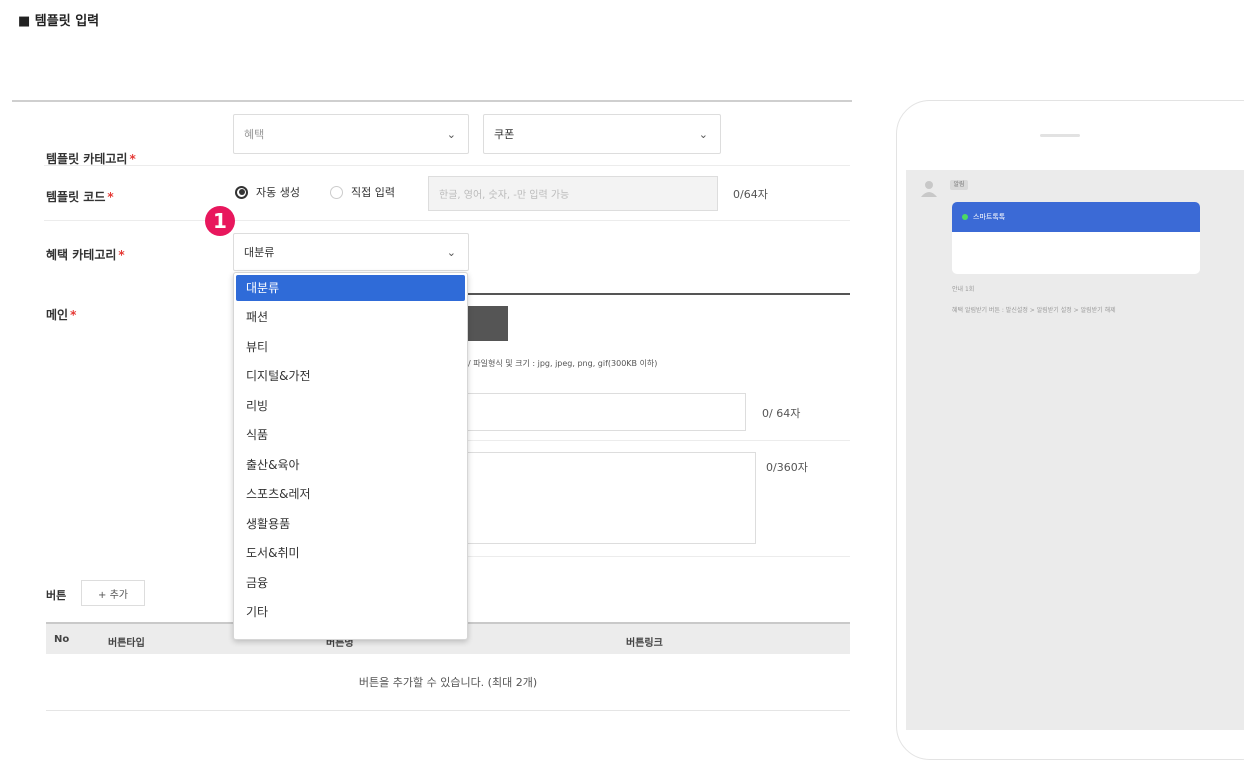 Image resolution: width=1244 pixels, height=760 pixels. Describe the element at coordinates (278, 192) in the screenshot. I see `option-label: 자동 생성` at that location.